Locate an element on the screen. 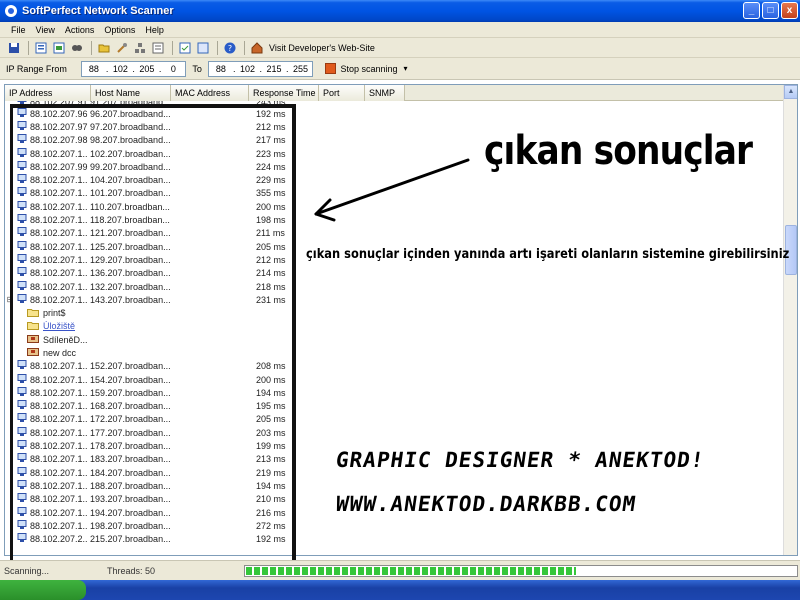 This screenshot has height=600, width=800. panel-icon is located at coordinates (203, 48).